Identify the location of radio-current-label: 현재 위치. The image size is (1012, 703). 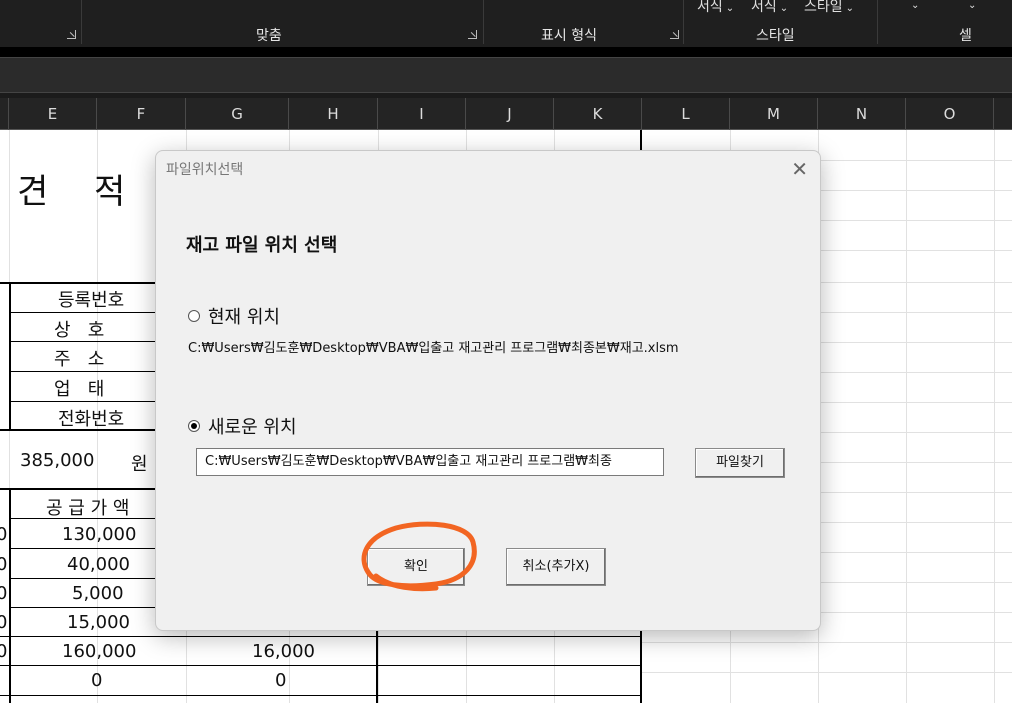
(244, 317).